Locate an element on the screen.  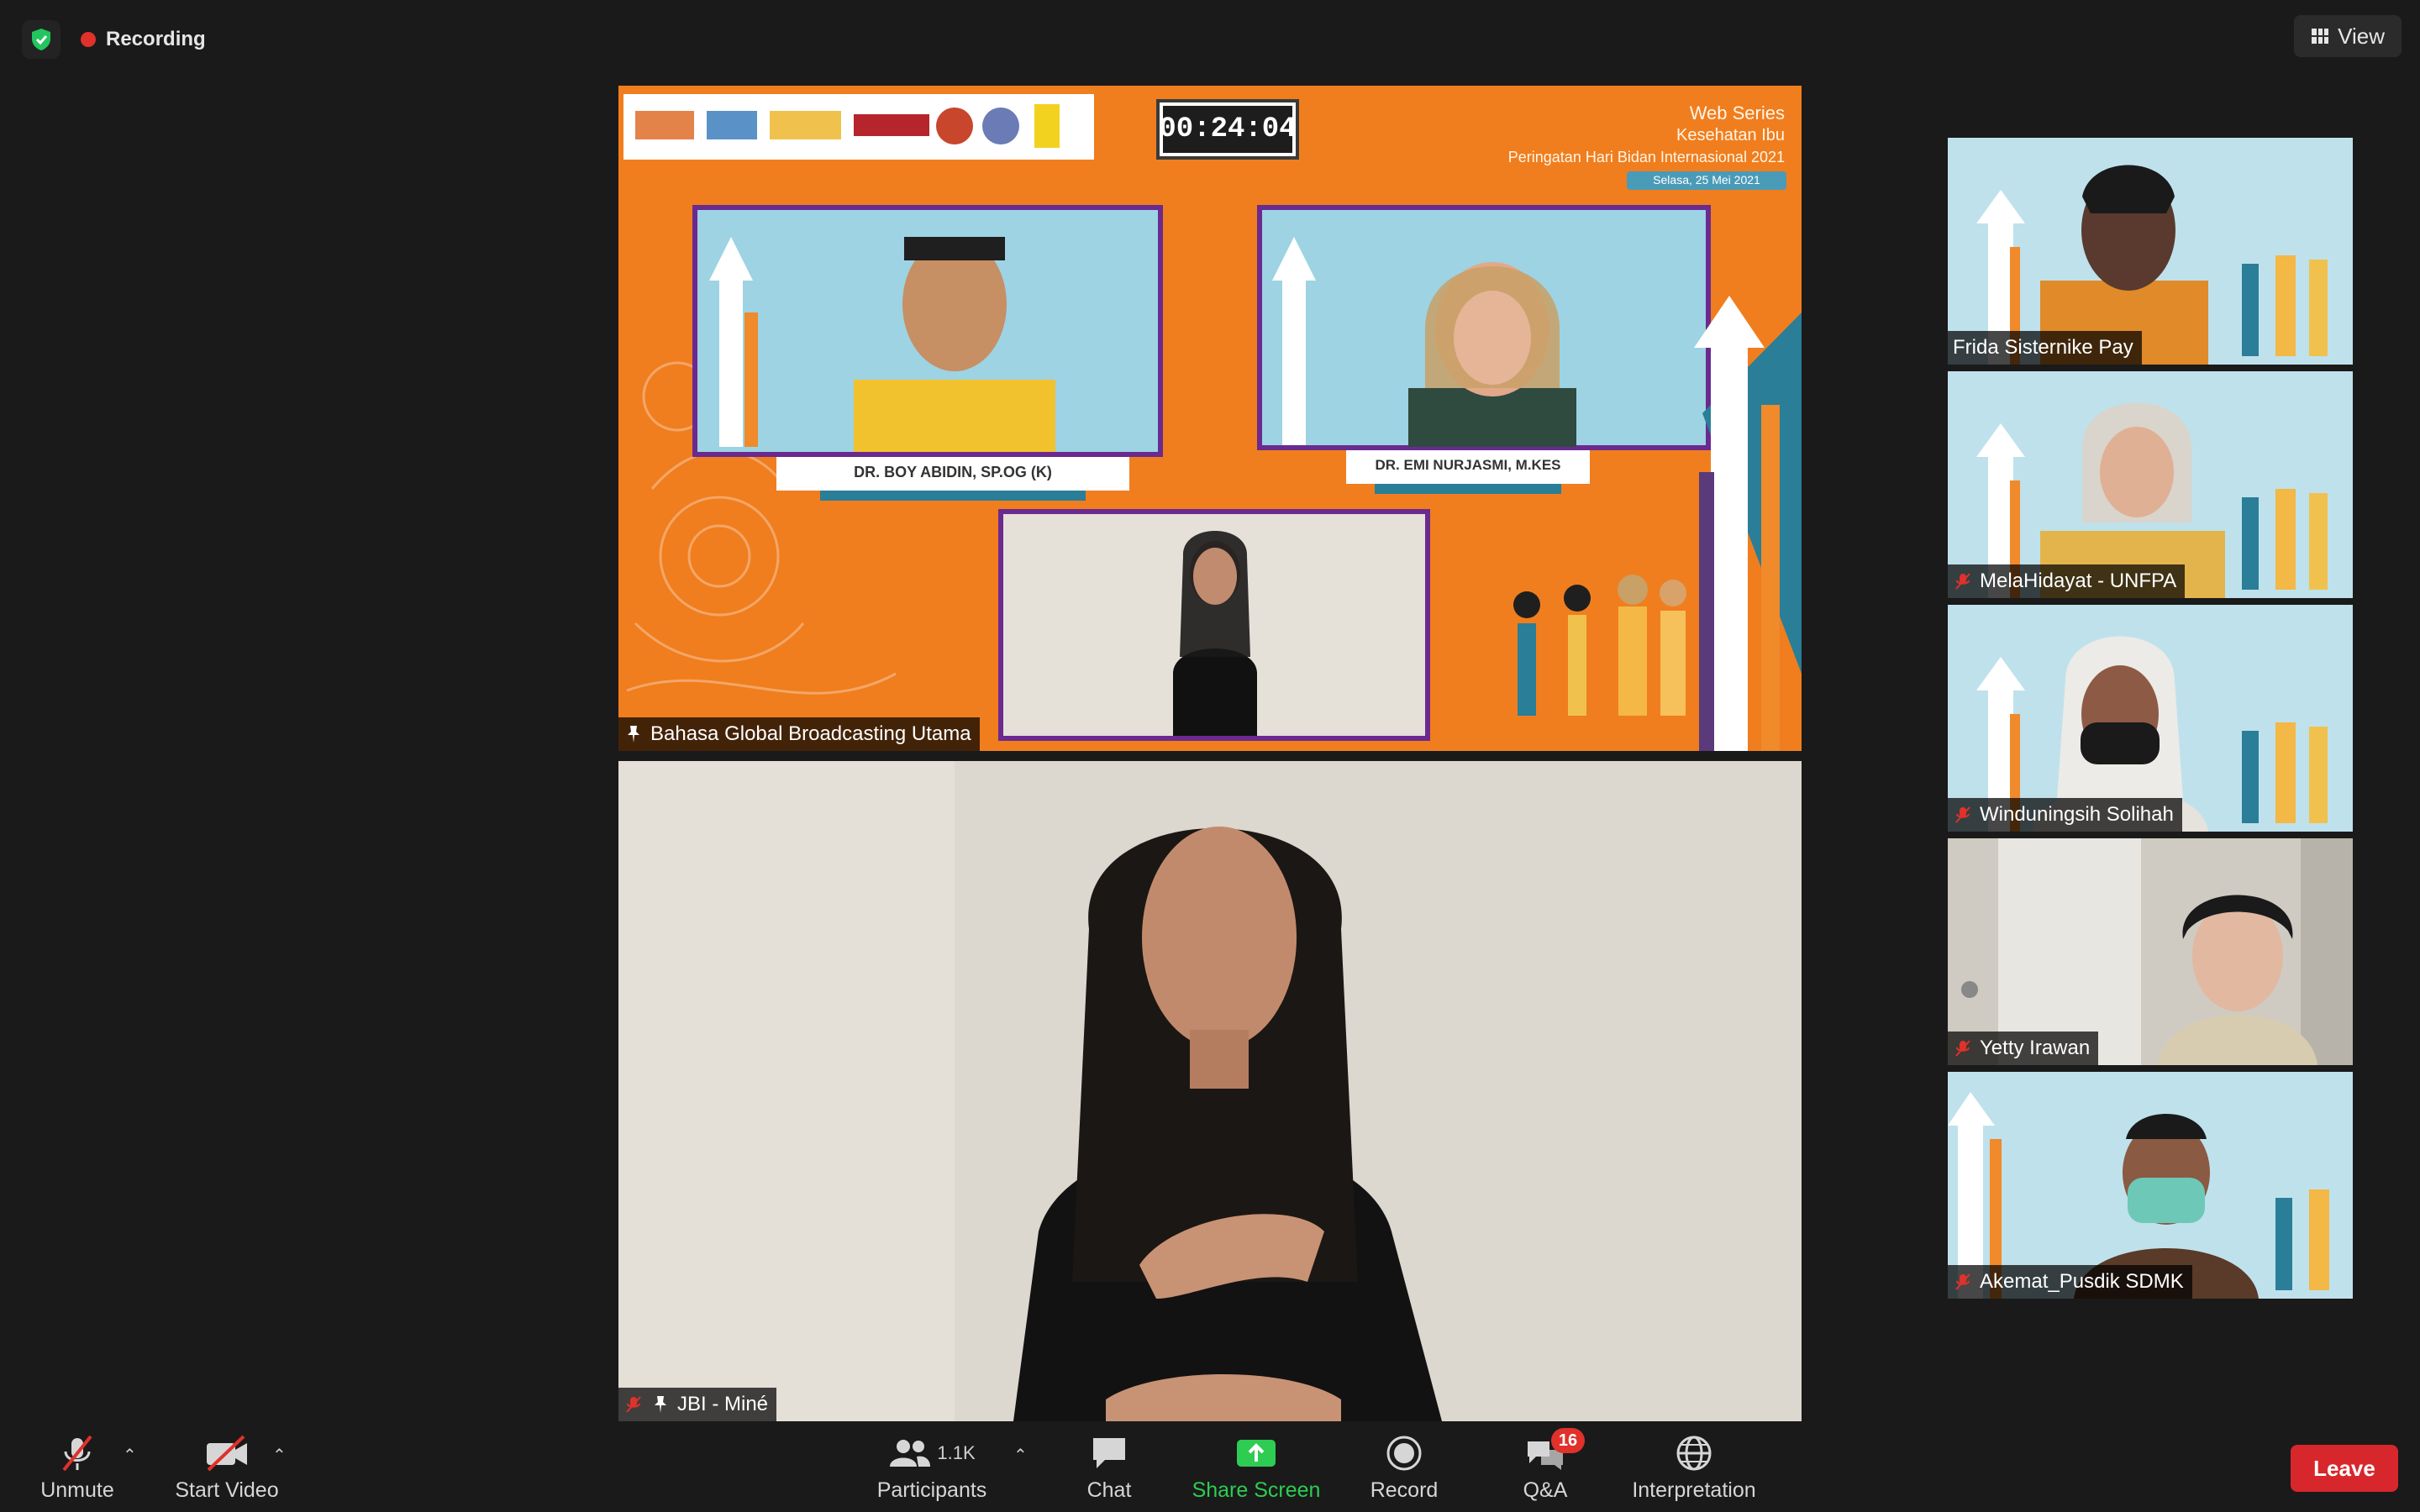
security-shield-icon is located at coordinates (41, 39).